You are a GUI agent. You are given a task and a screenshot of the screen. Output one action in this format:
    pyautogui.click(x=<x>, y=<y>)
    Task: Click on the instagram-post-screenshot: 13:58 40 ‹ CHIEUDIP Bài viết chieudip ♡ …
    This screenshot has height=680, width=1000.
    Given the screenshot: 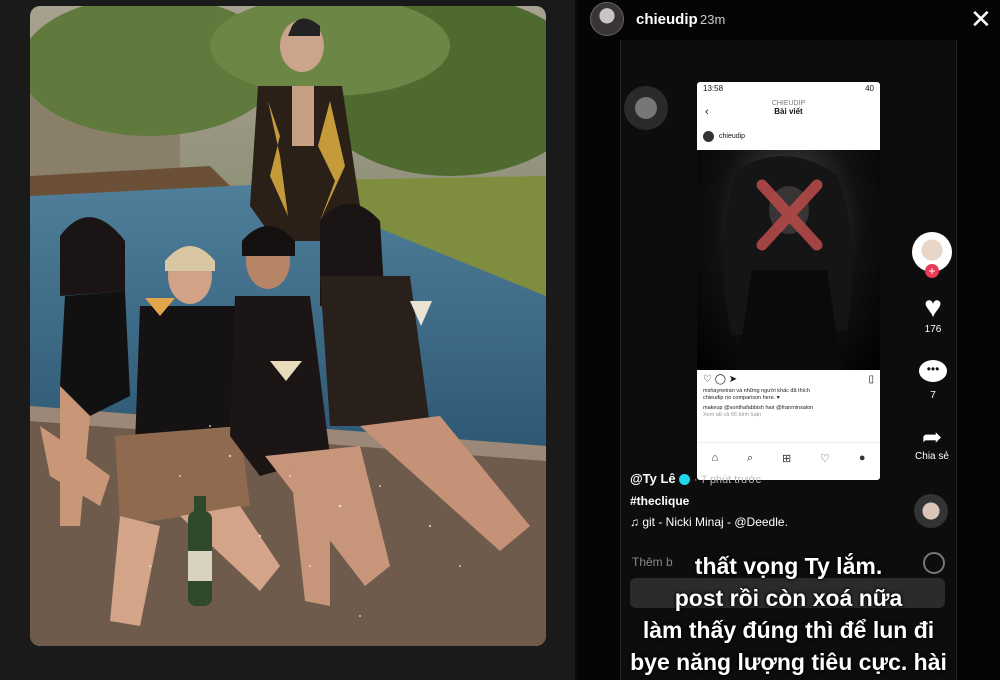 What is the action you would take?
    pyautogui.click(x=788, y=281)
    